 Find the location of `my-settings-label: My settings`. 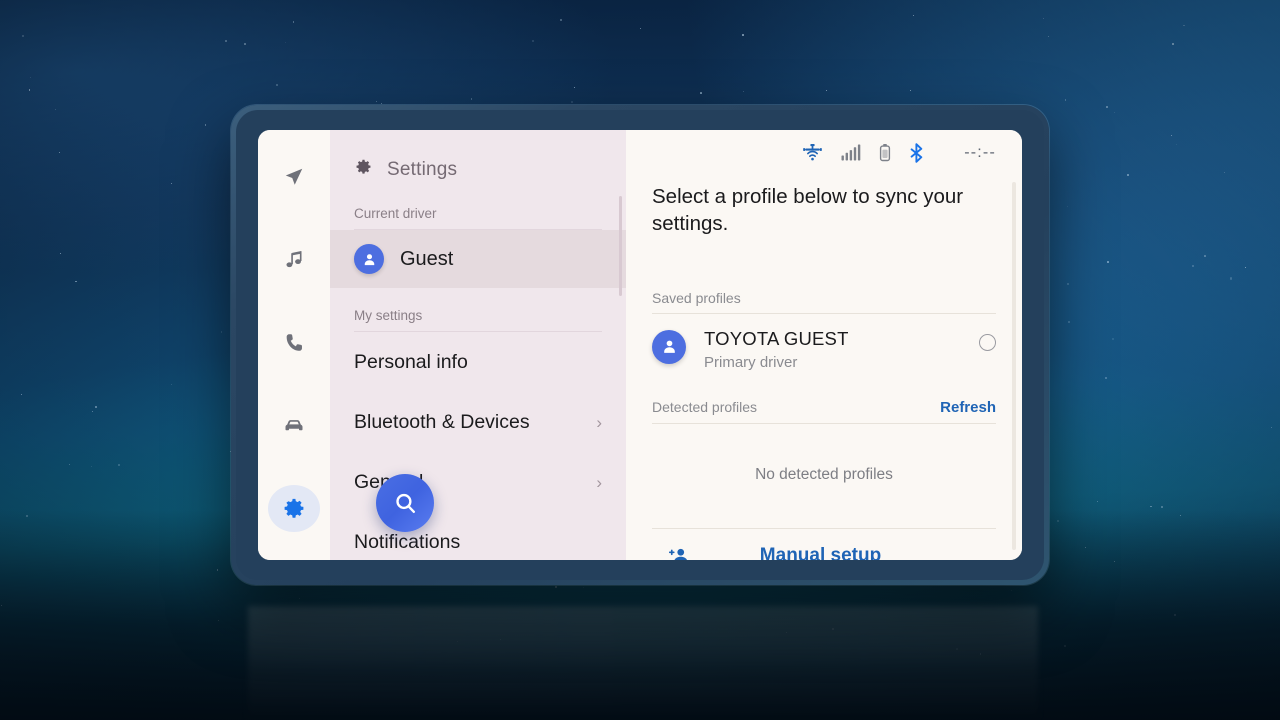

my-settings-label: My settings is located at coordinates (478, 310).